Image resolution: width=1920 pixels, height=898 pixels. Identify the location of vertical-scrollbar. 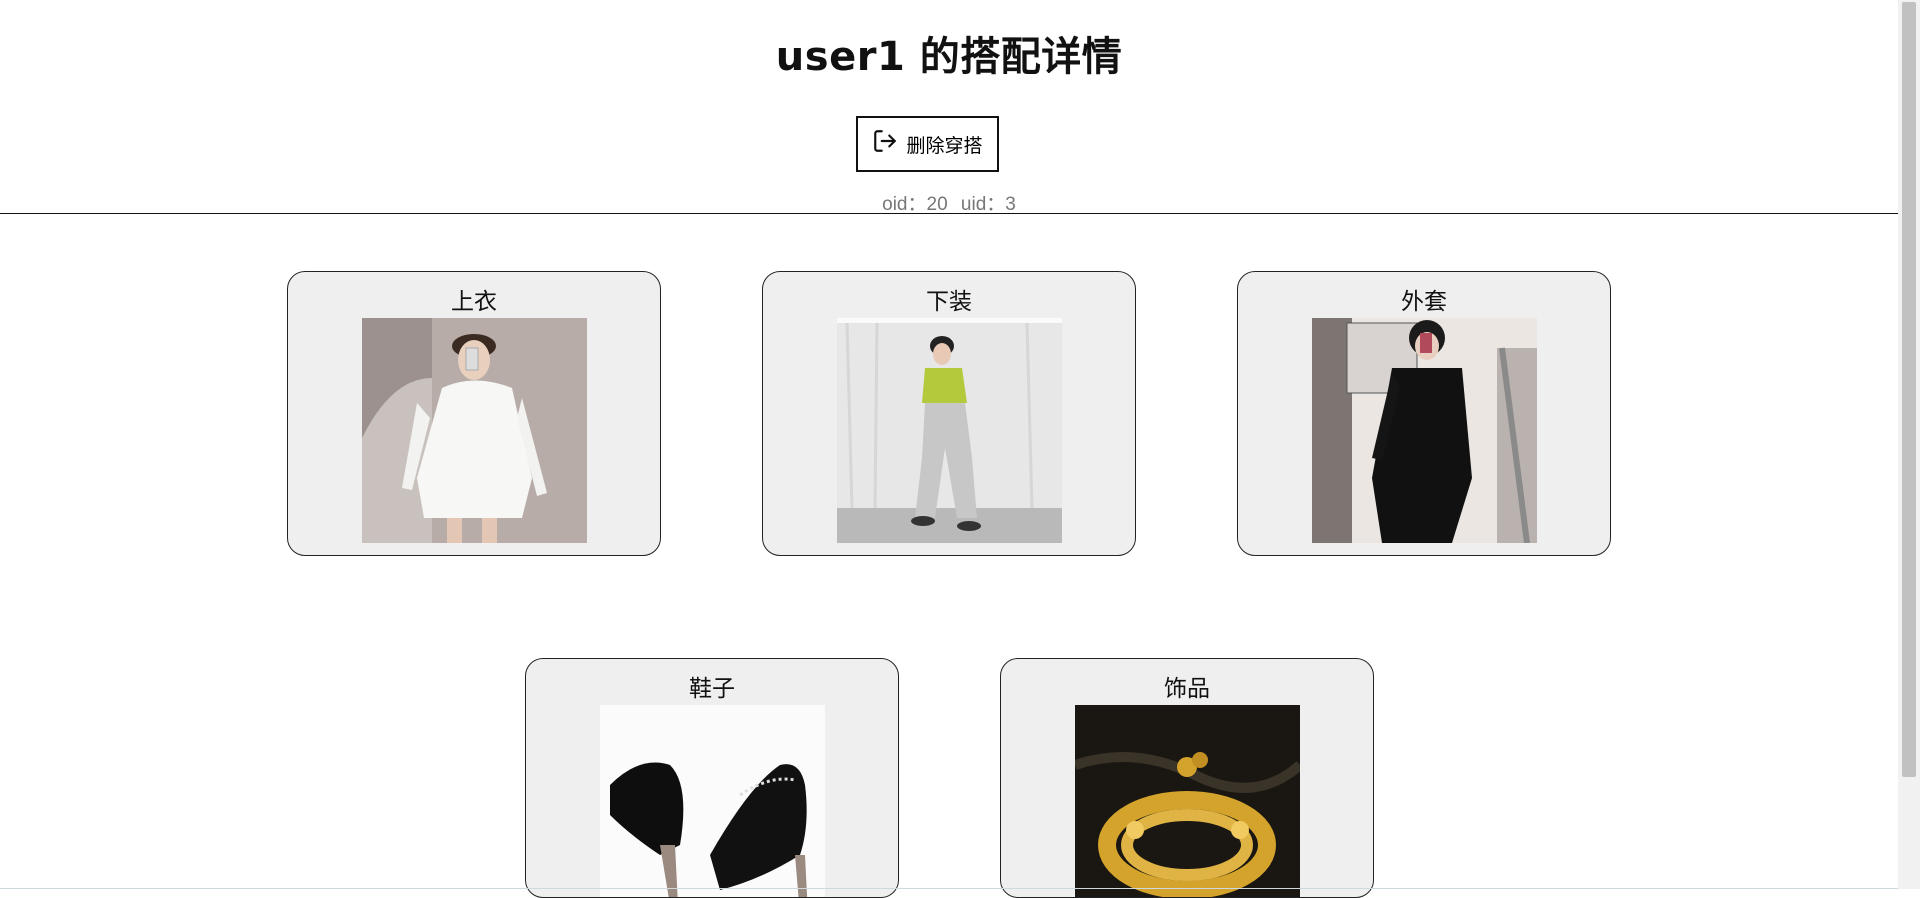
(1909, 444).